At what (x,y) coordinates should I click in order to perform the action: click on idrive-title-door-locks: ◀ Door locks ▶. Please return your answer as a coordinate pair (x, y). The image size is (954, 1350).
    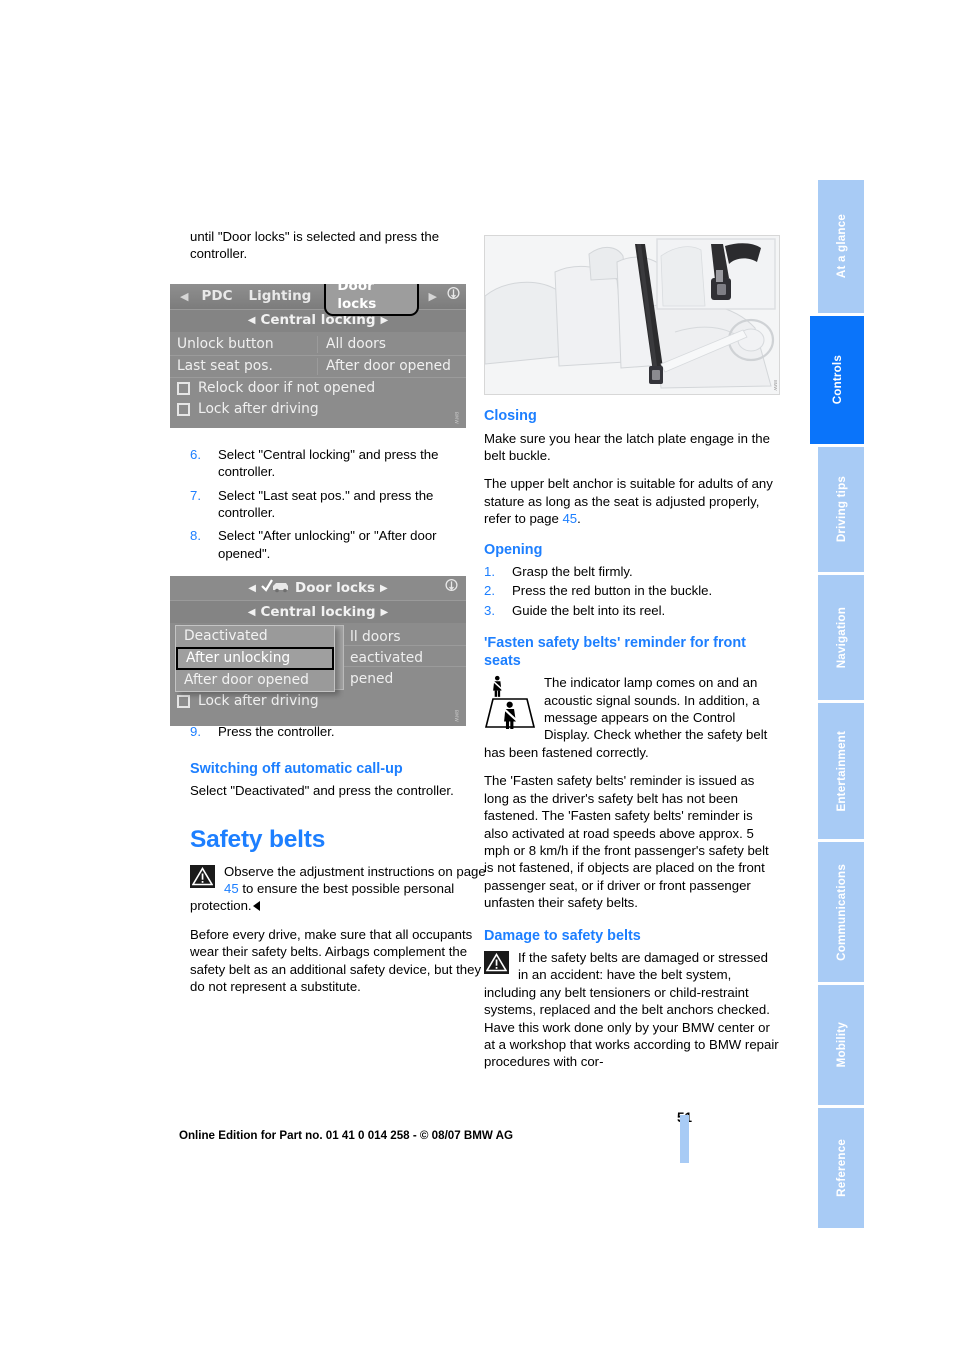
    Looking at the image, I should click on (318, 588).